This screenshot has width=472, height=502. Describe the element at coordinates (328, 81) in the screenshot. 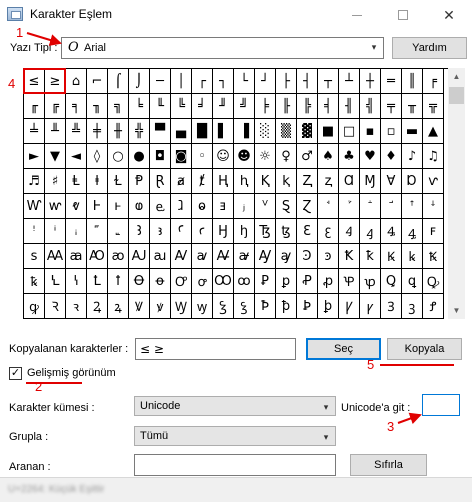

I see `character-cell: ┬` at that location.